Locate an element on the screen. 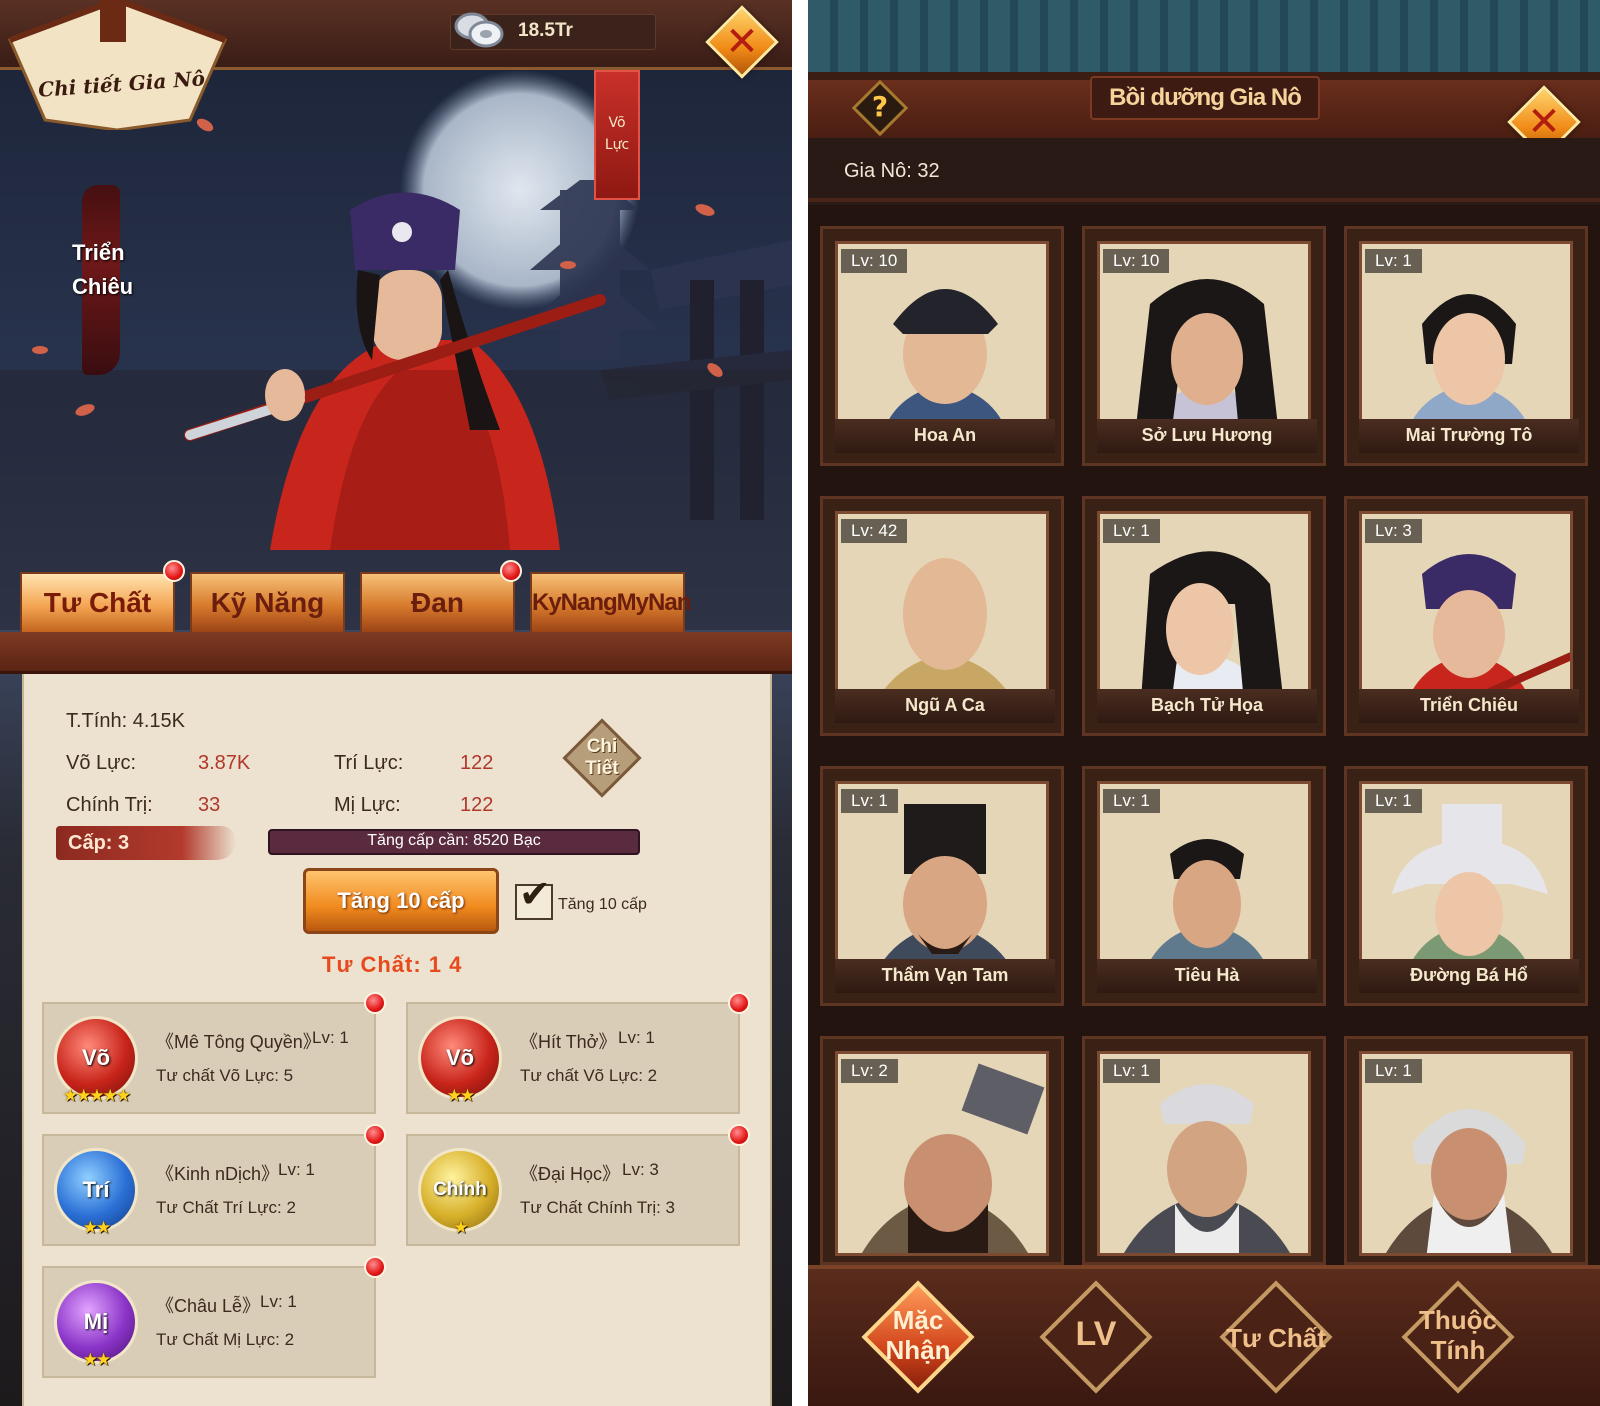 Image resolution: width=1600 pixels, height=1406 pixels. tab-bar: Tư Chất Kỹ Năng Đan KyNangMyNan is located at coordinates (400, 597).